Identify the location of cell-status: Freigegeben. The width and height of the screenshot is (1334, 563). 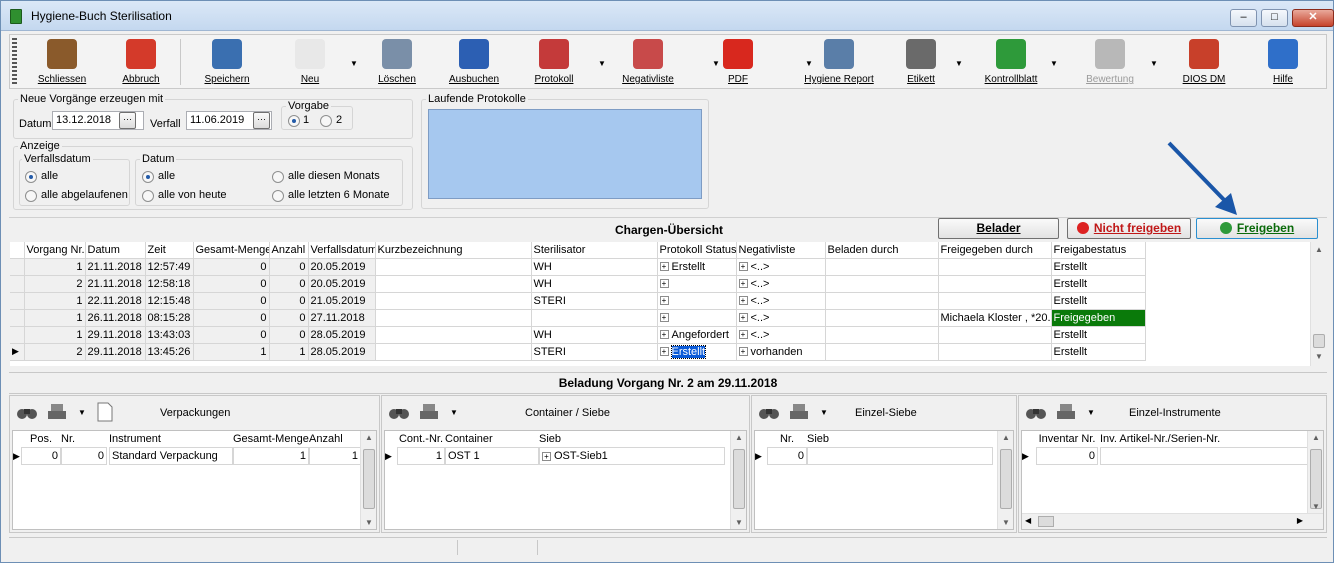
(1098, 318).